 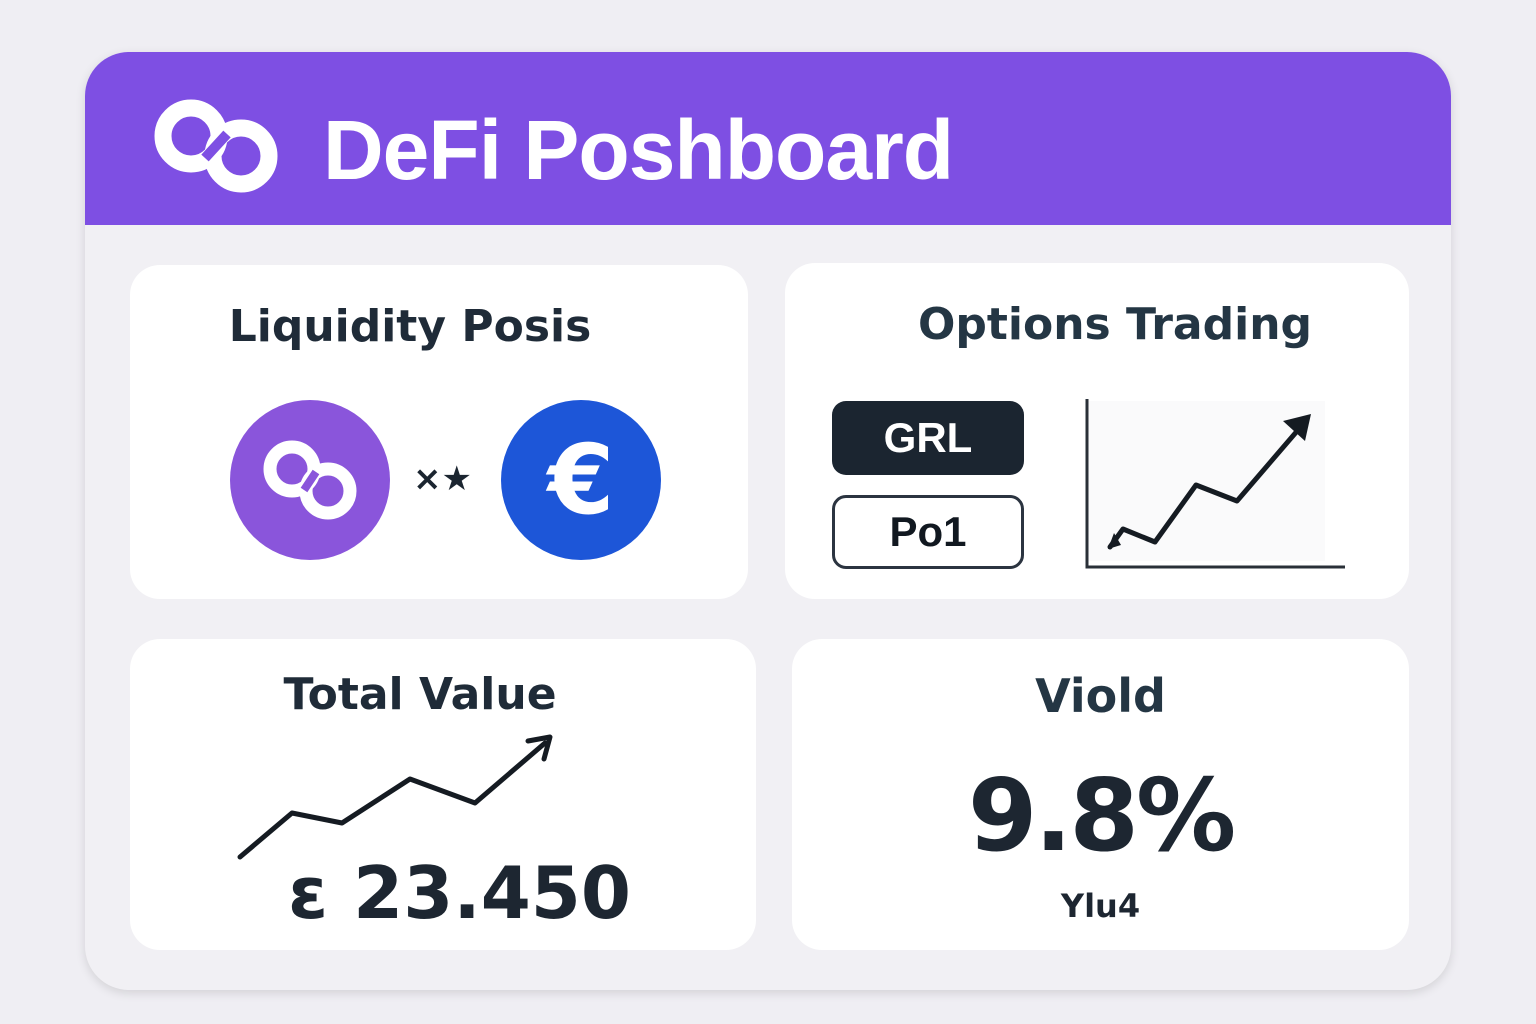 I want to click on infinity-logo-icon, so click(x=216, y=146).